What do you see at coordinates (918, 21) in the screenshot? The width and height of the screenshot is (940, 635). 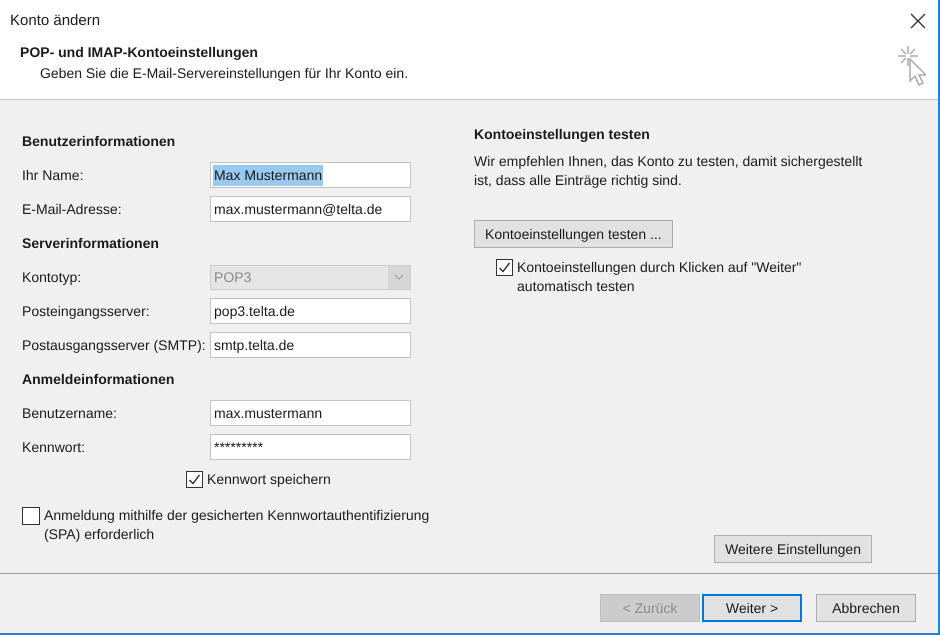 I see `close-icon` at bounding box center [918, 21].